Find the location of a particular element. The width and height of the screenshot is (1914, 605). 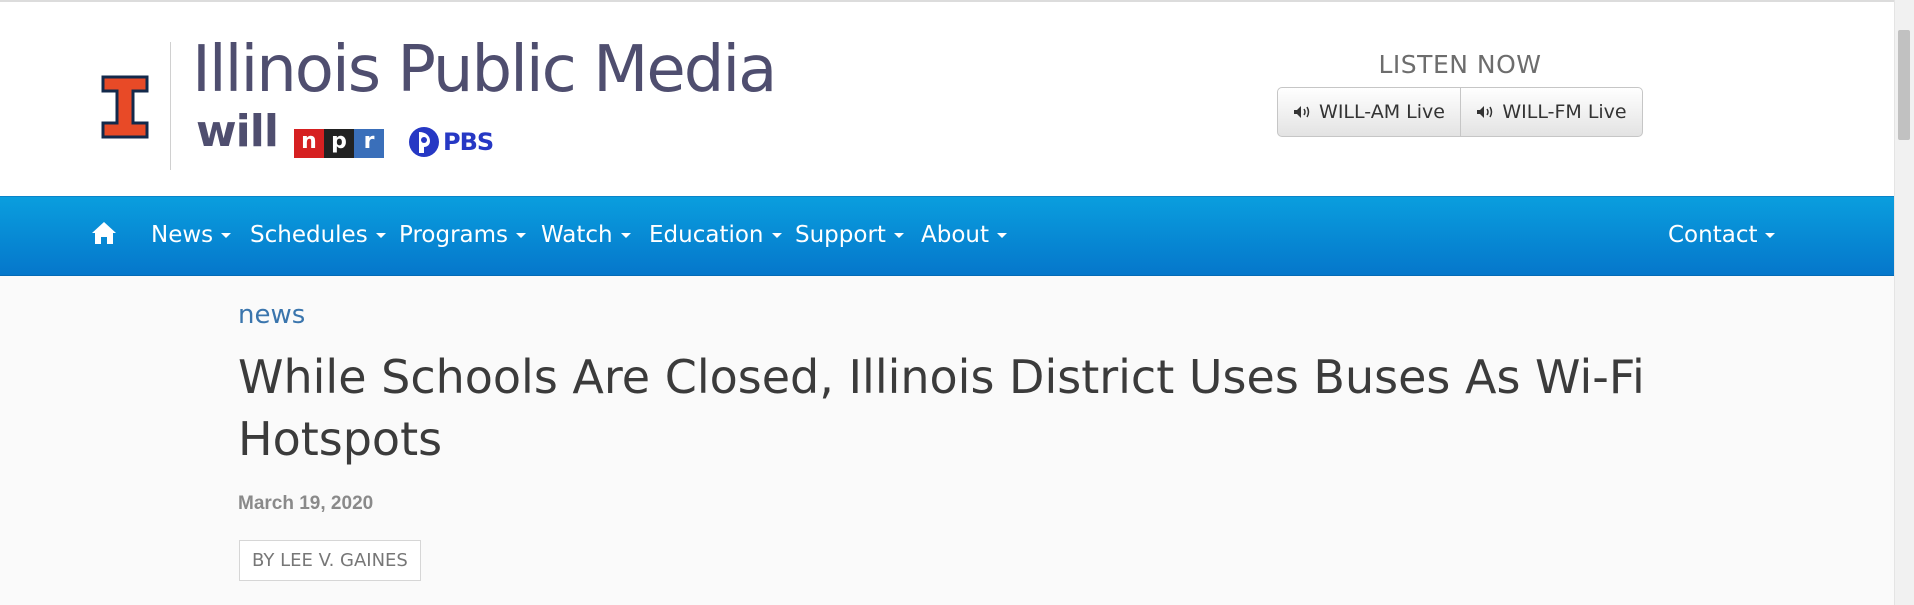

nav-item-education: Education is located at coordinates (715, 236).